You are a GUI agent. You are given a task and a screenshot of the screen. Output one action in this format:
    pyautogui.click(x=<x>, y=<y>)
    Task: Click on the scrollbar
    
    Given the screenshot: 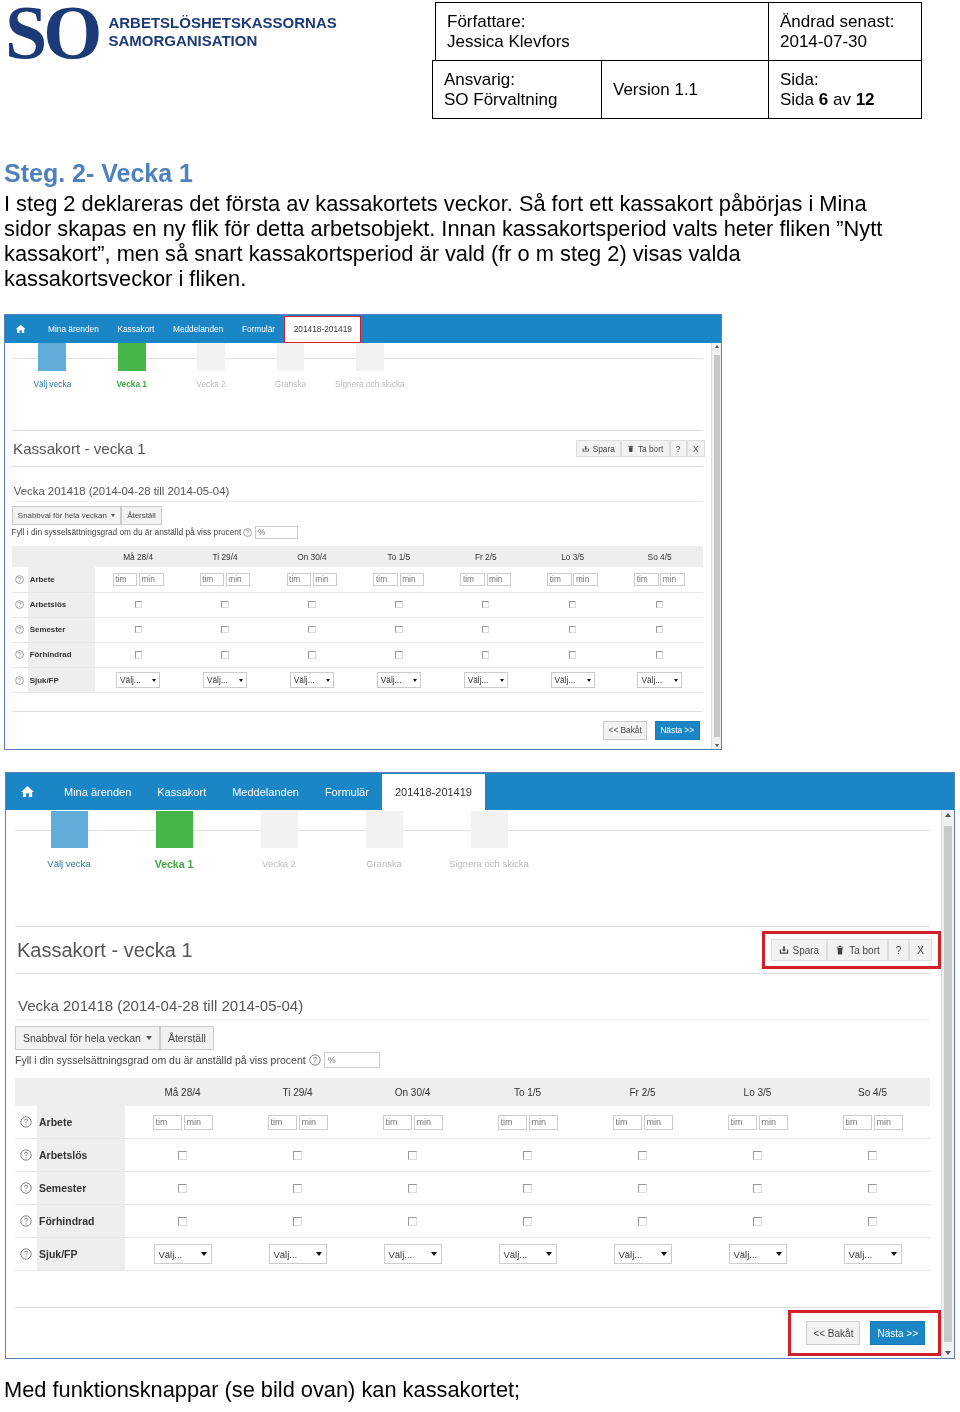 What is the action you would take?
    pyautogui.click(x=716, y=546)
    